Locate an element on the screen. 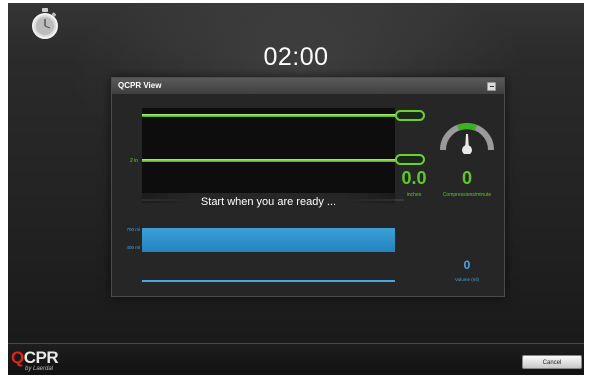 Image resolution: width=589 pixels, height=381 pixels. depth-target-line is located at coordinates (273, 160).